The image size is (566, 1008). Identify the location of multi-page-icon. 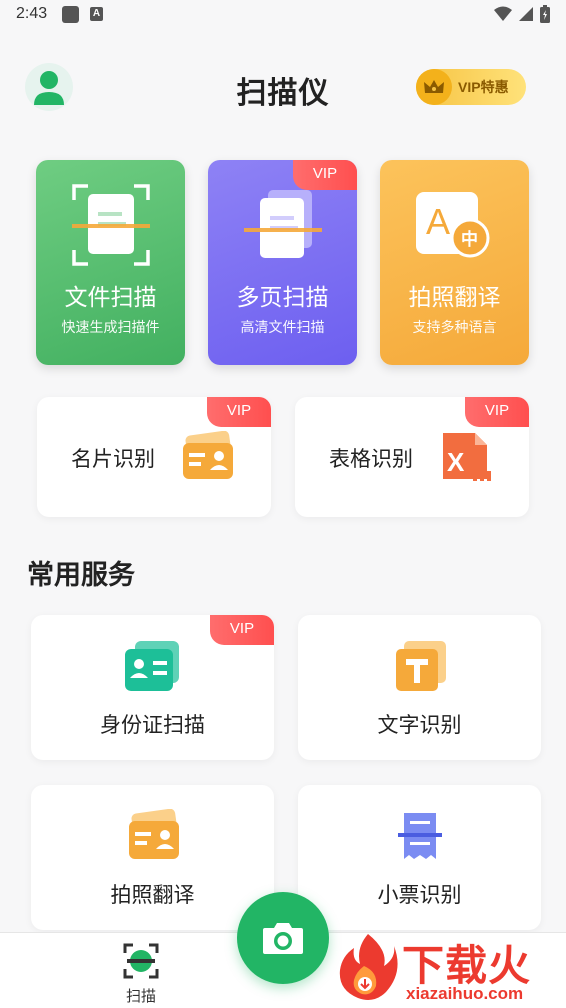
(283, 224).